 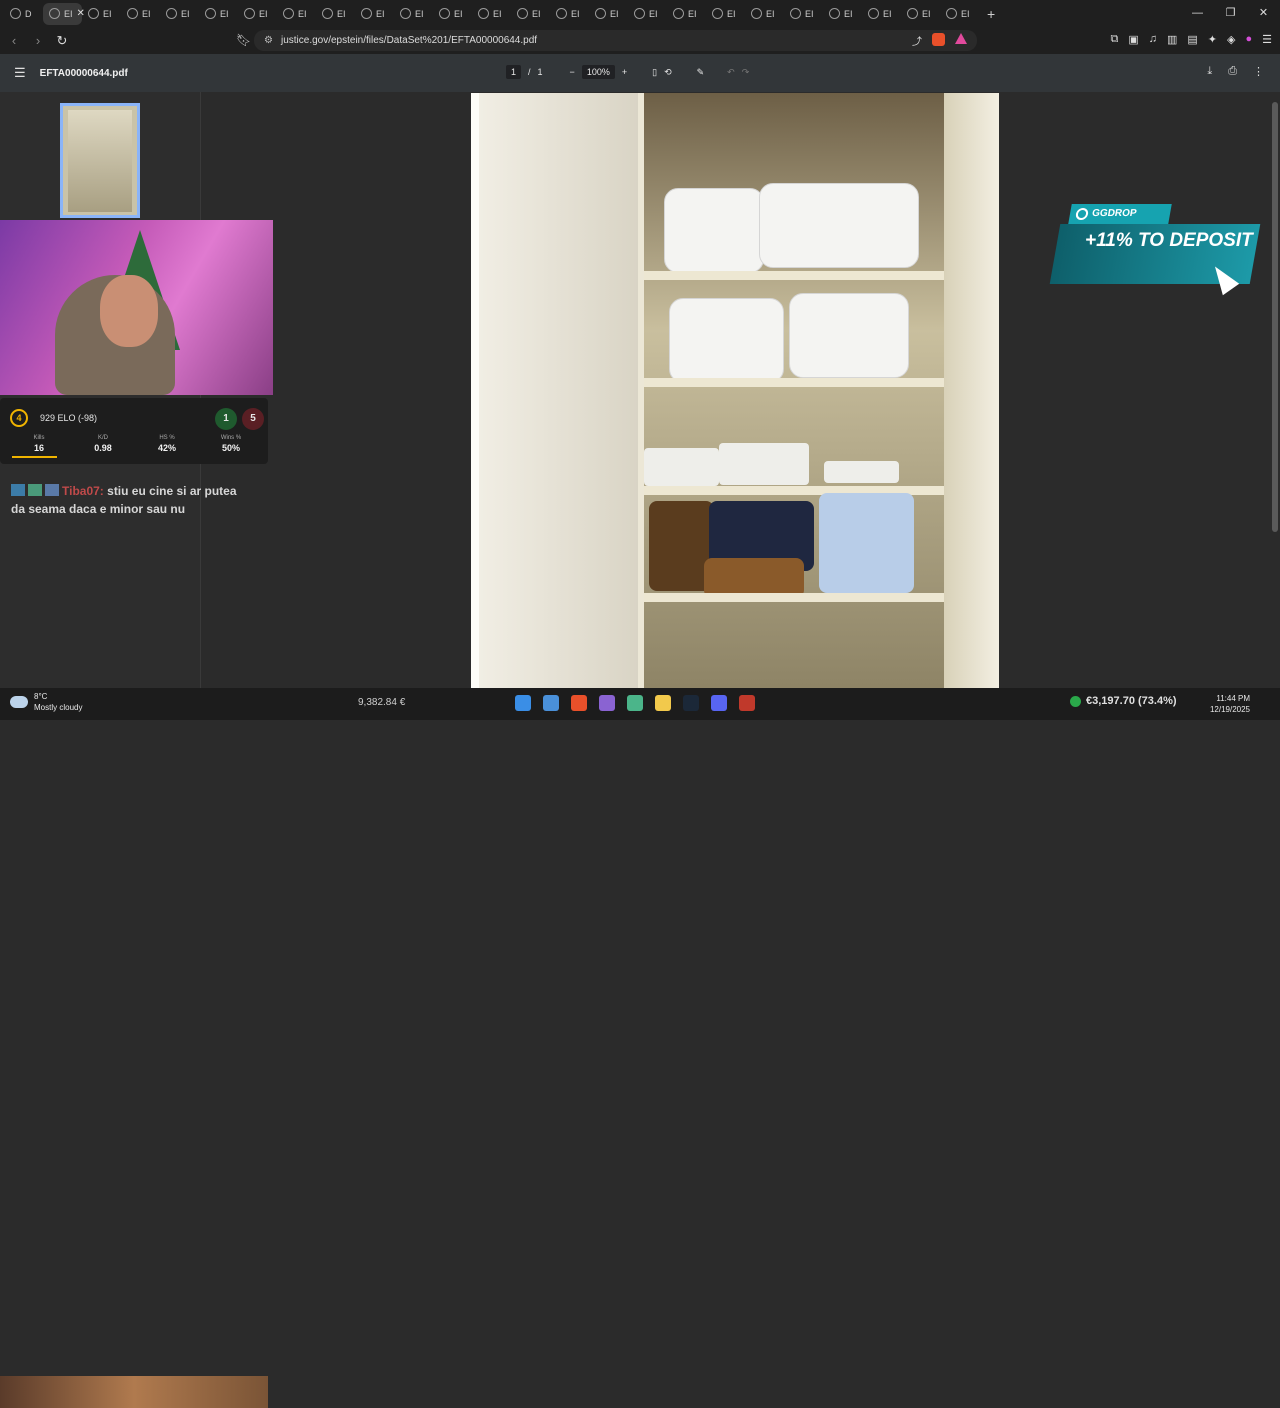 What do you see at coordinates (540, 72) in the screenshot?
I see `page-total: 1` at bounding box center [540, 72].